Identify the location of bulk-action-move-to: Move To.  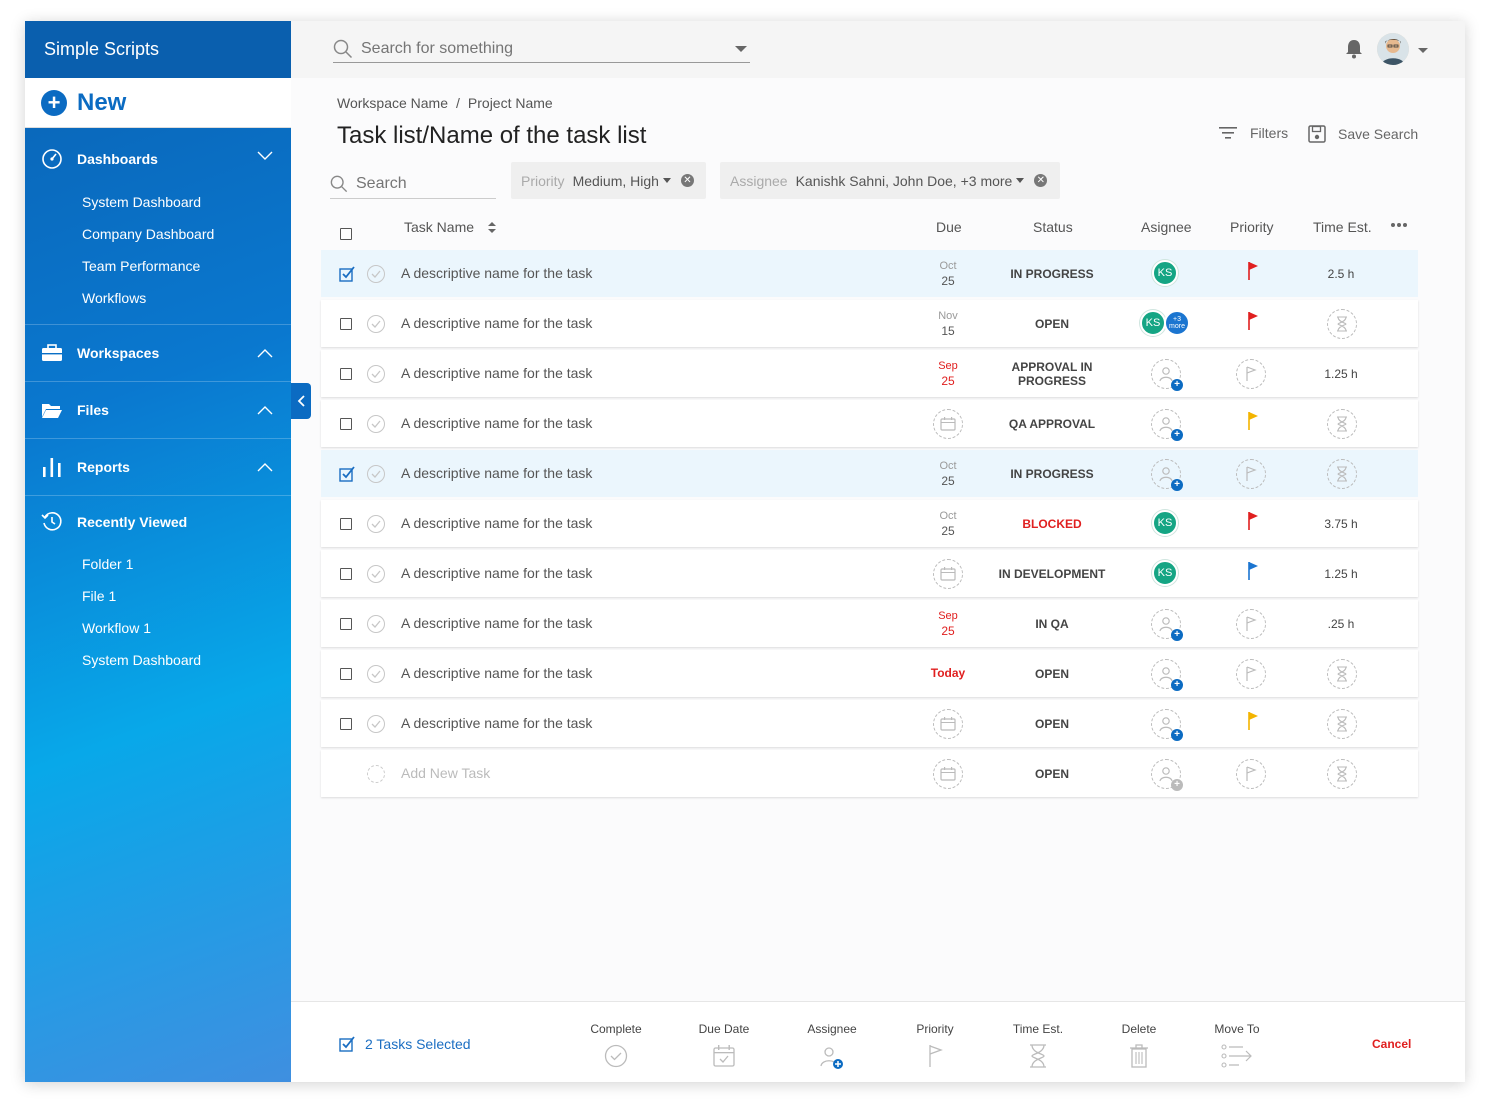
(1237, 1047).